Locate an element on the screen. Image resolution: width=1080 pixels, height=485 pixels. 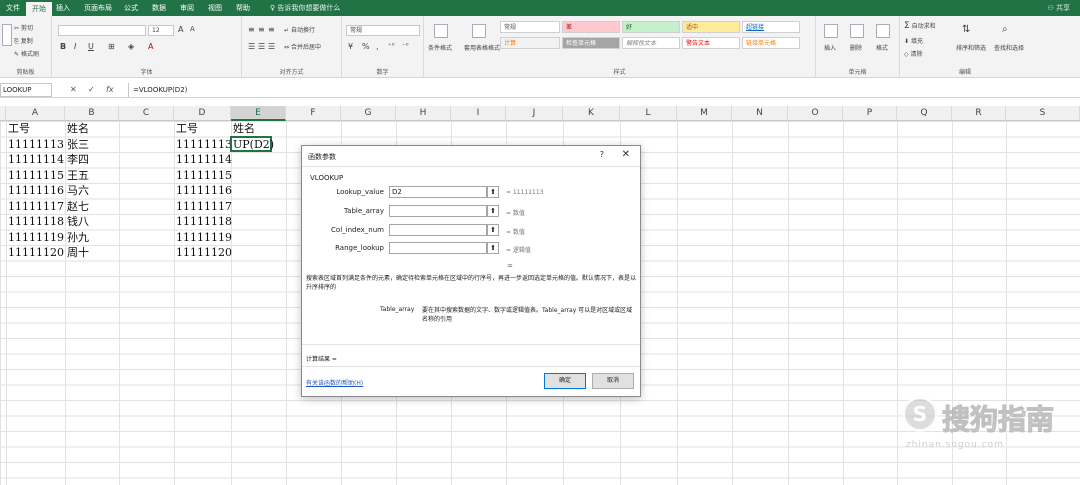
column-header: L is located at coordinates (648, 113).